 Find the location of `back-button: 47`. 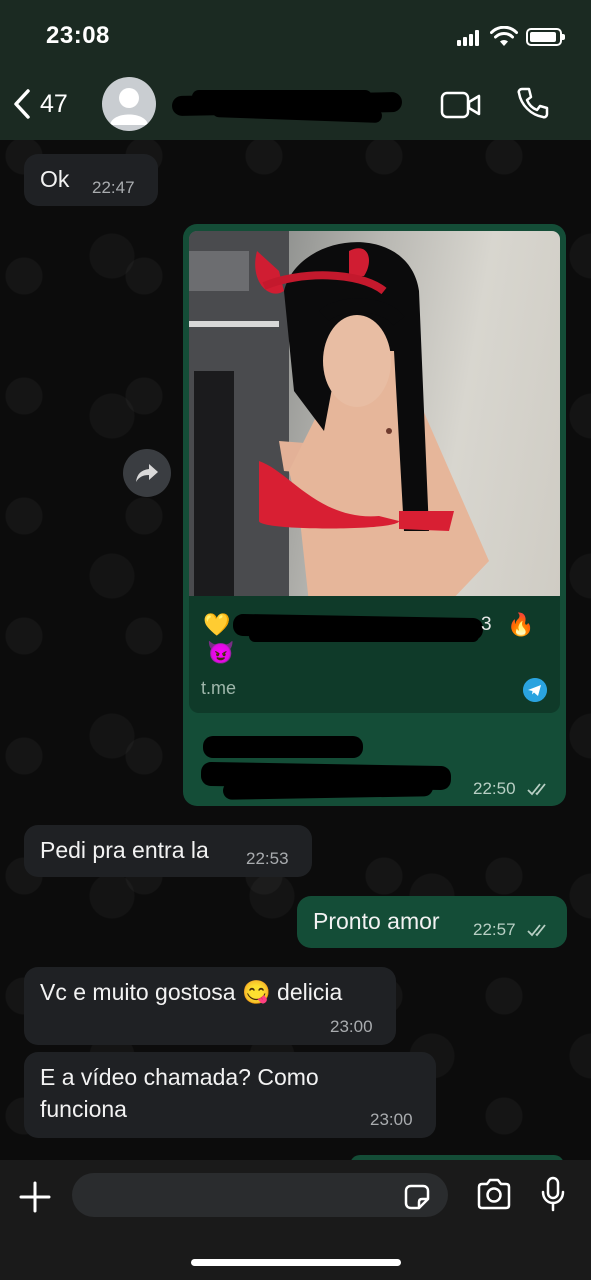

back-button: 47 is located at coordinates (39, 104).